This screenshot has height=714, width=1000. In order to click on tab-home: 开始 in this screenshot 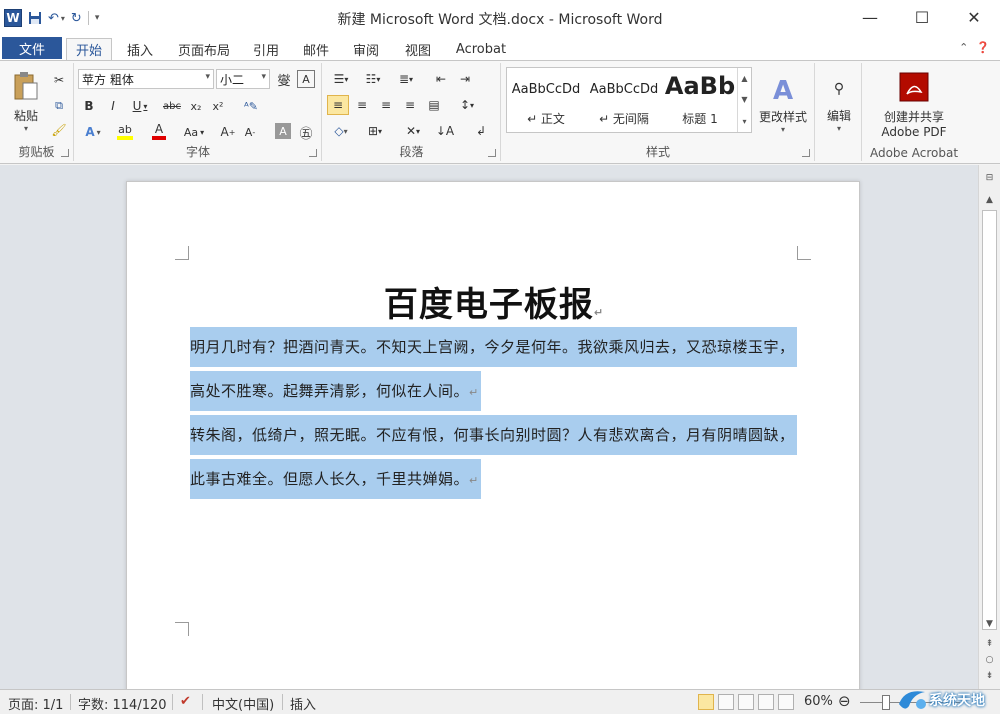, I will do `click(89, 49)`.